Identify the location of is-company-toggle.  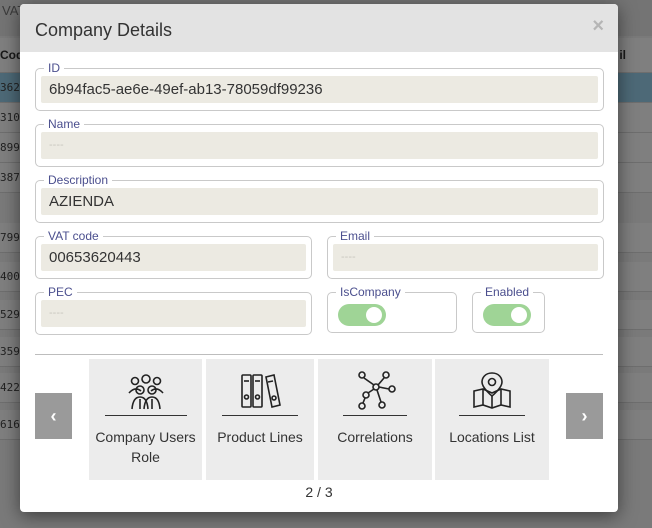
(362, 315).